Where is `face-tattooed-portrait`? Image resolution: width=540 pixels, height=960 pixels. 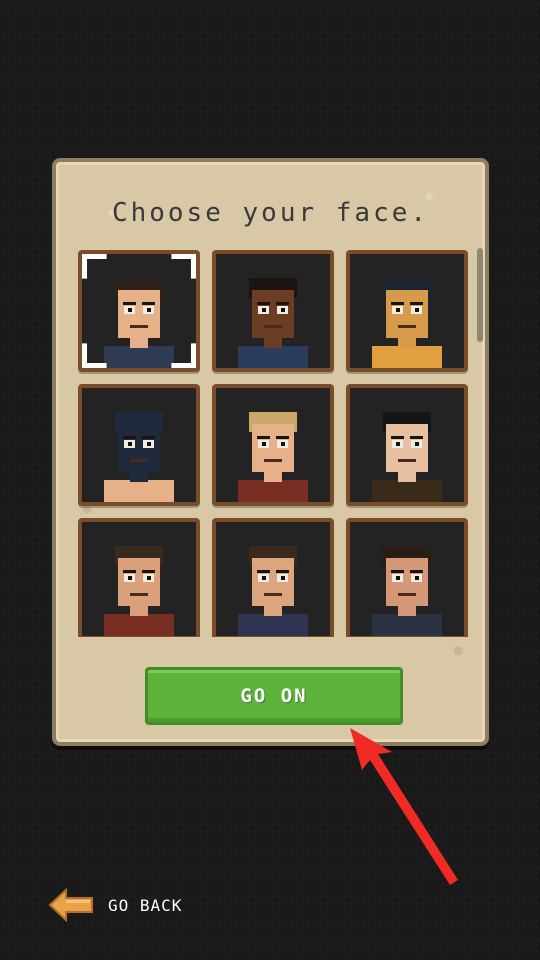
face-tattooed-portrait is located at coordinates (273, 579).